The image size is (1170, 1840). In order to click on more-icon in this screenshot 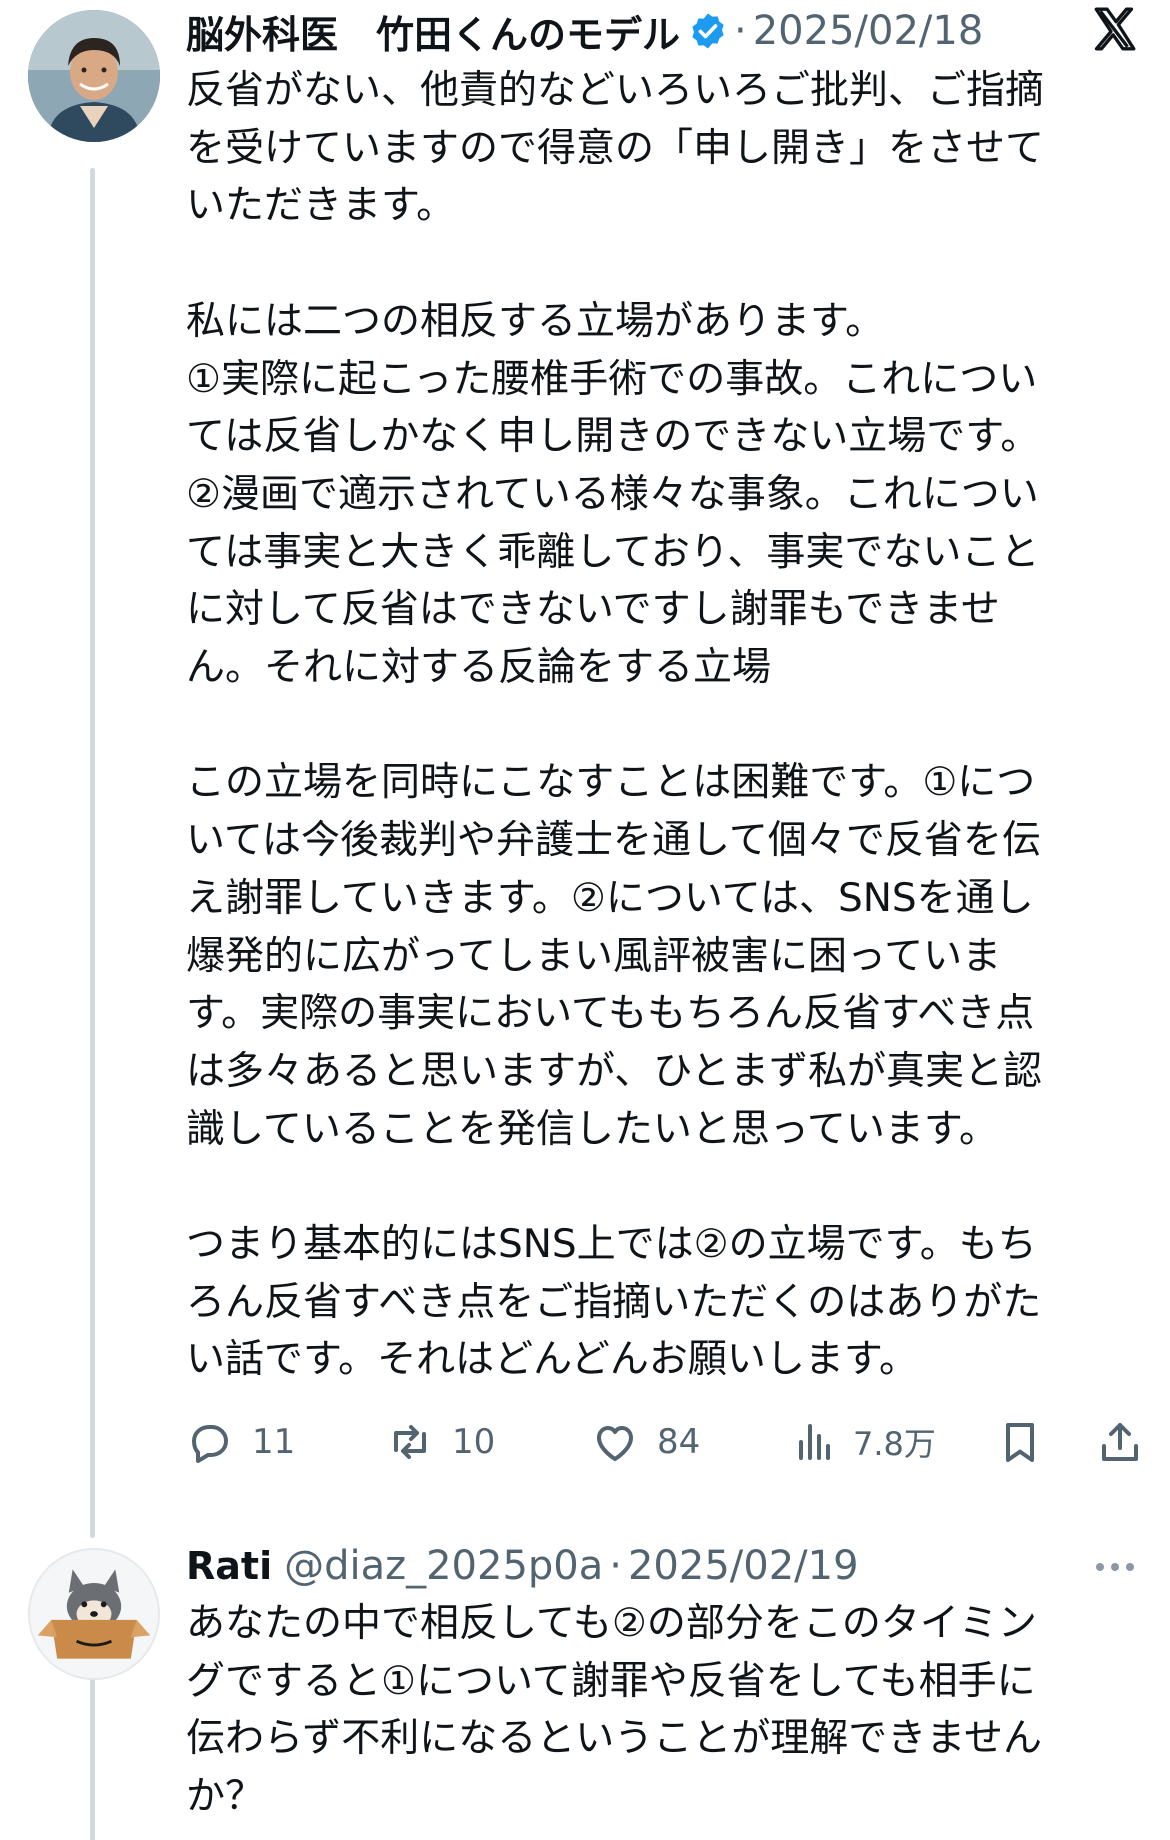, I will do `click(1115, 1567)`.